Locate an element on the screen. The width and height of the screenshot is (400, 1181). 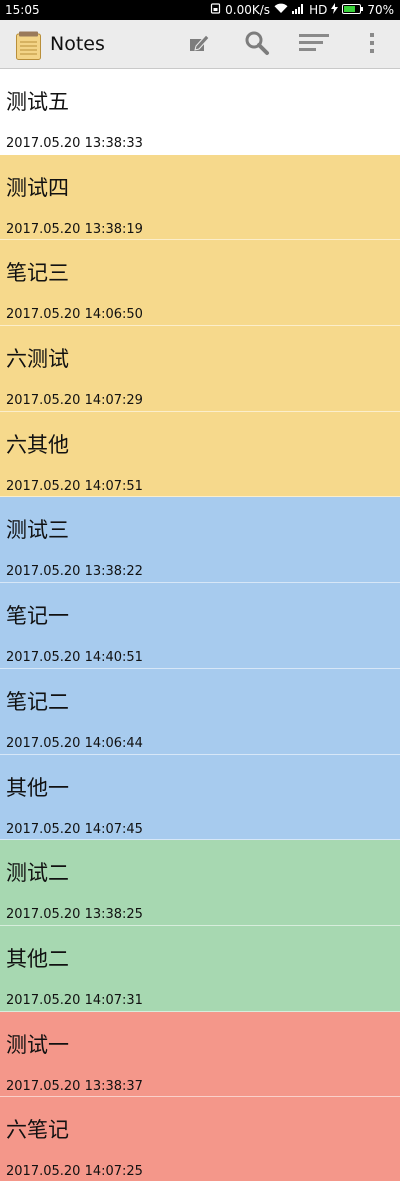
note-item: 六其他 2017.05.20 14:07:51 is located at coordinates (200, 454).